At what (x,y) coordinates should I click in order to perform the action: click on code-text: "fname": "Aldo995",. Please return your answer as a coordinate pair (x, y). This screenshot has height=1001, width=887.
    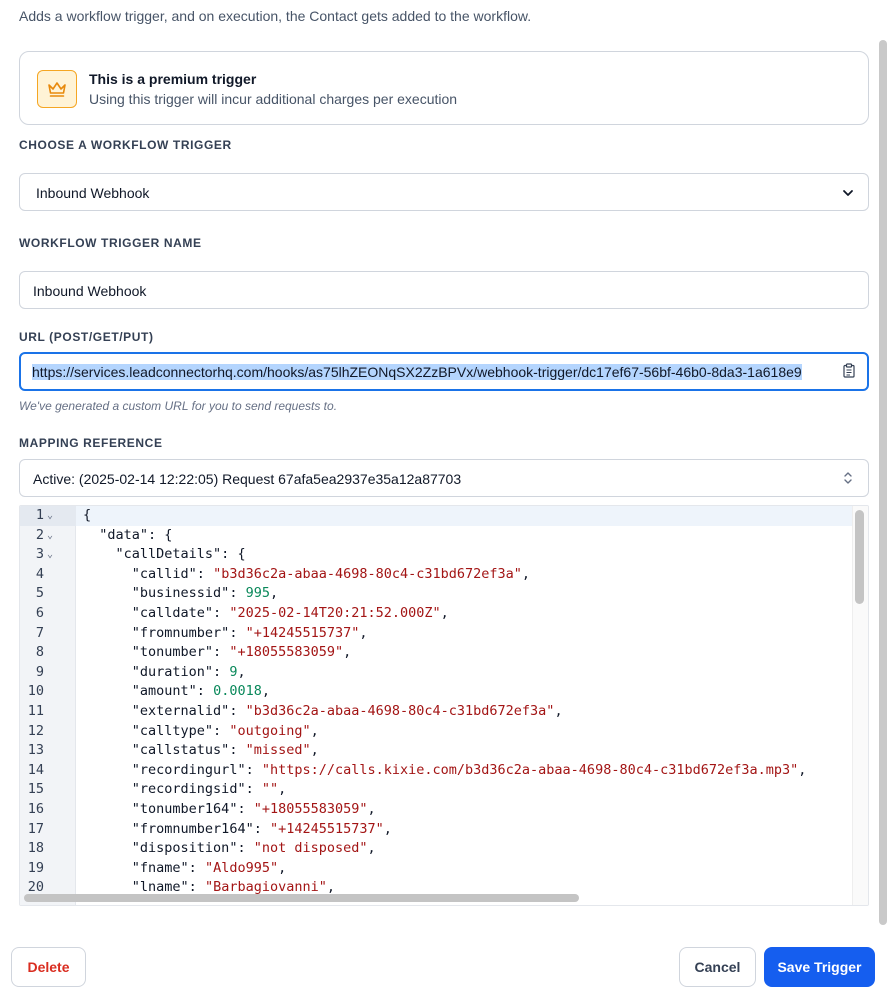
    Looking at the image, I should click on (209, 867).